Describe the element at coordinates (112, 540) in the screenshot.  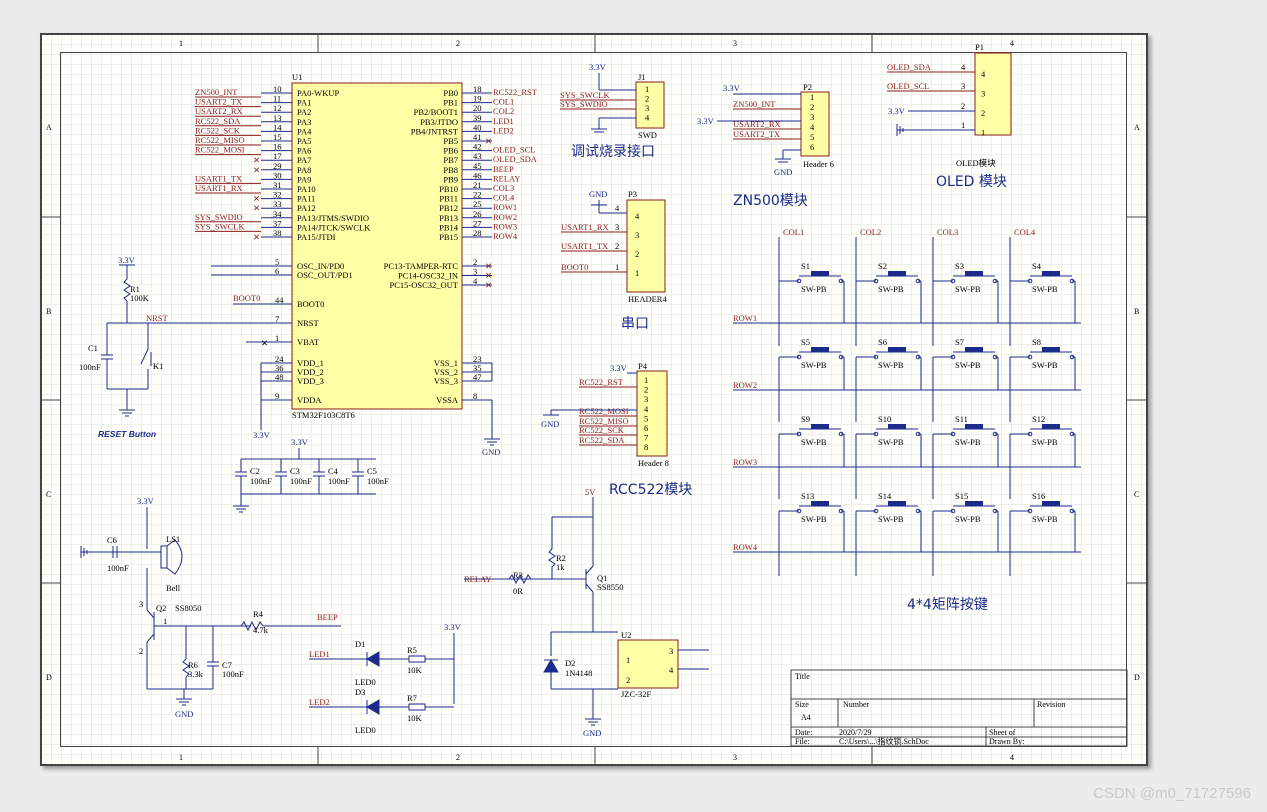
I see `c6-ref: C6` at that location.